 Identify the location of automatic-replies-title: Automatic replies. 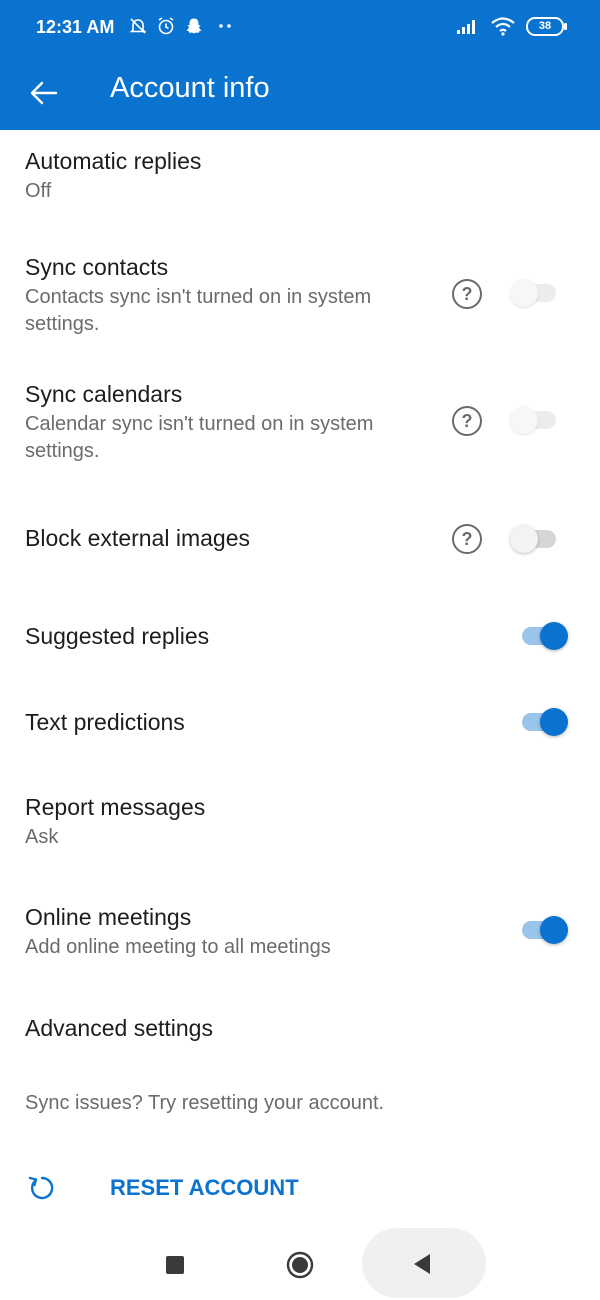
(113, 161).